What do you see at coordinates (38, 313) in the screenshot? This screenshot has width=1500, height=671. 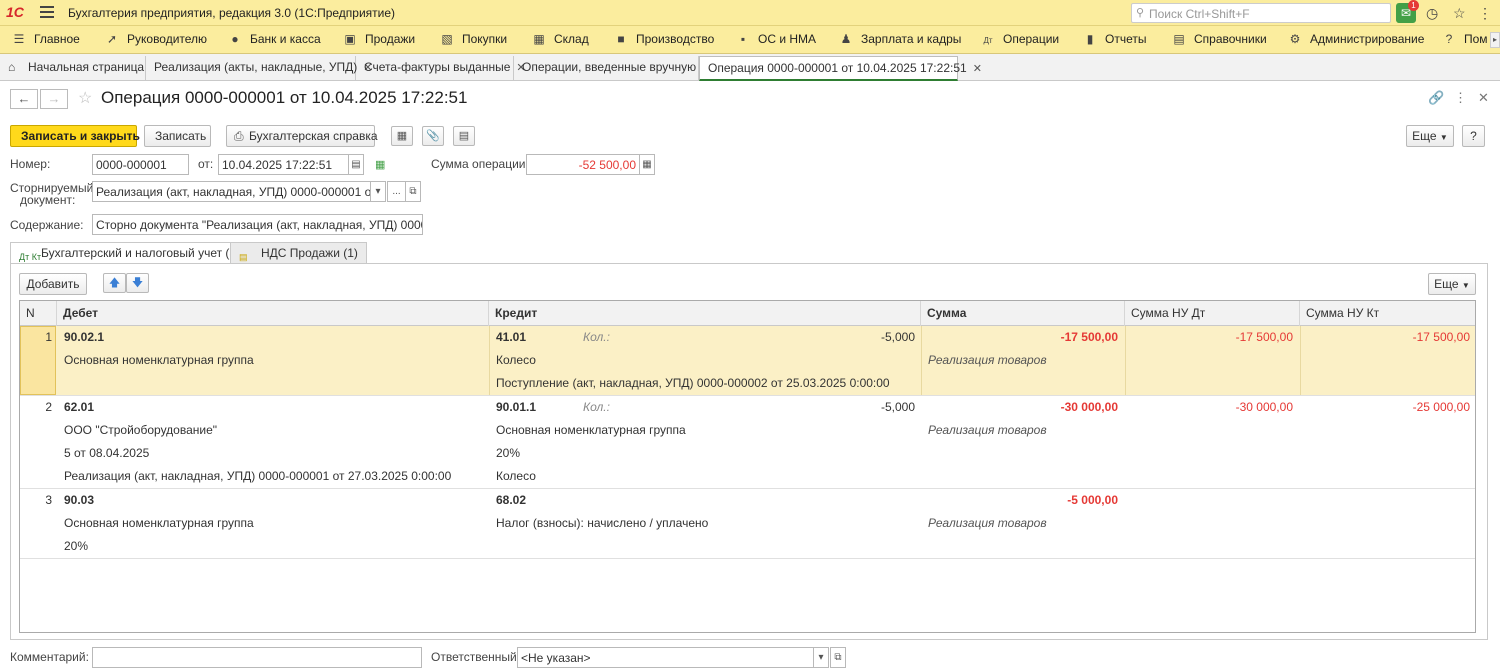 I see `col-n: N` at bounding box center [38, 313].